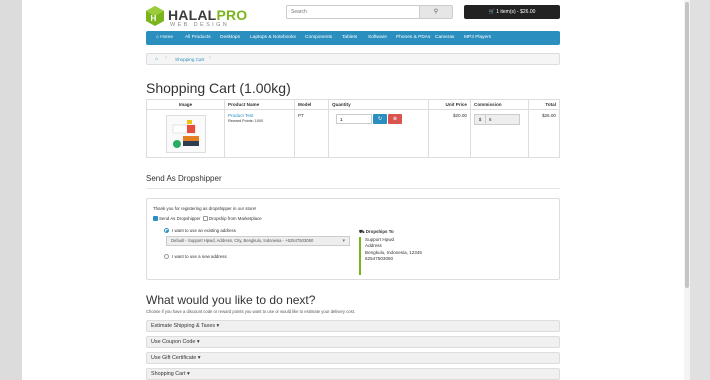  I want to click on unit-price-cell: $20.00, so click(449, 133).